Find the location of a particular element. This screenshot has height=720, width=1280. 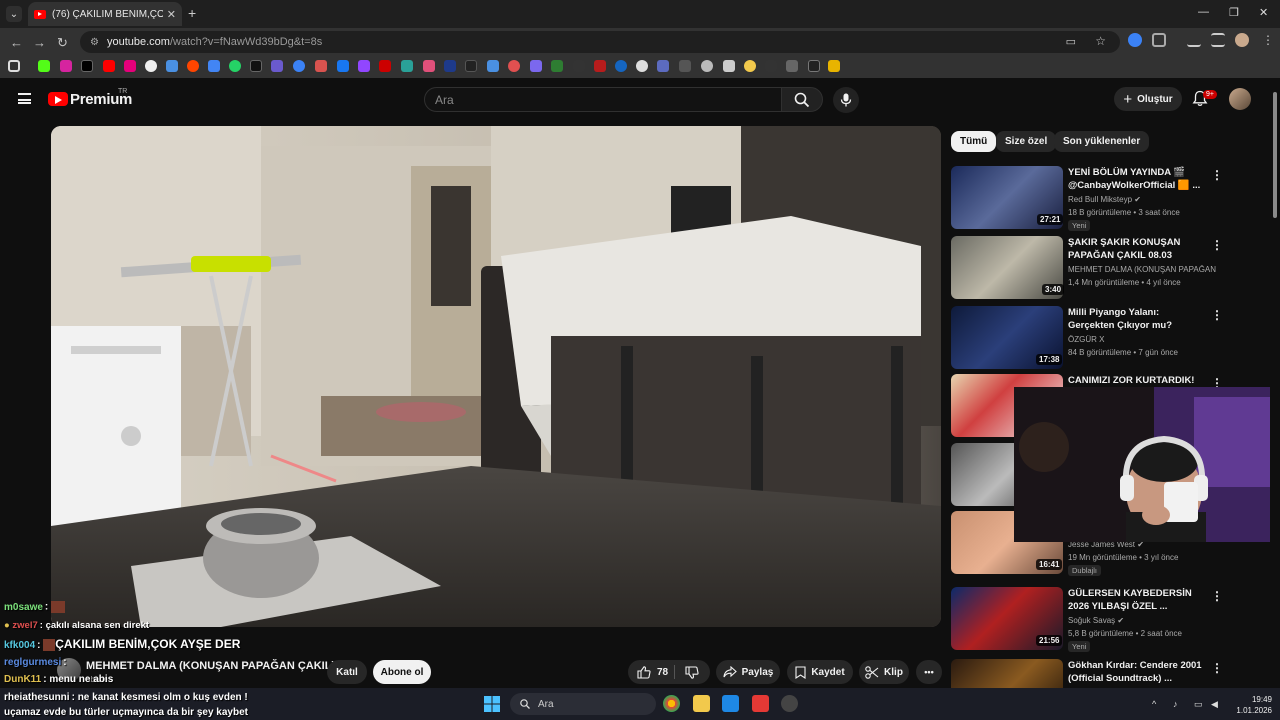

create-button: + Oluştur is located at coordinates (1148, 99).